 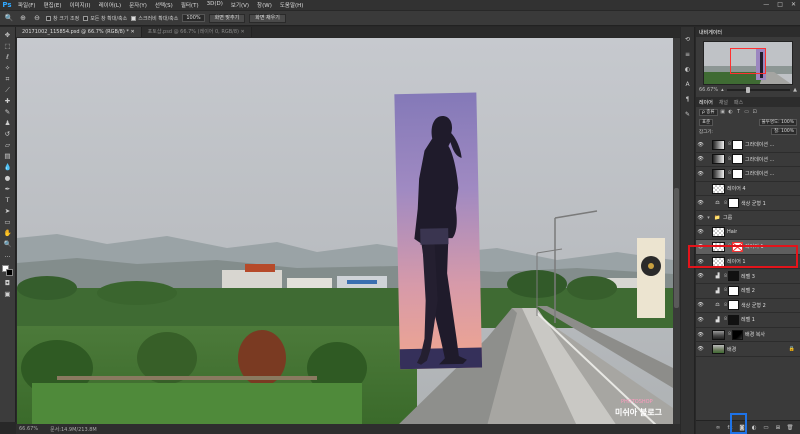 What do you see at coordinates (8, 283) in the screenshot?
I see `quick-mask-icon: ◘` at bounding box center [8, 283].